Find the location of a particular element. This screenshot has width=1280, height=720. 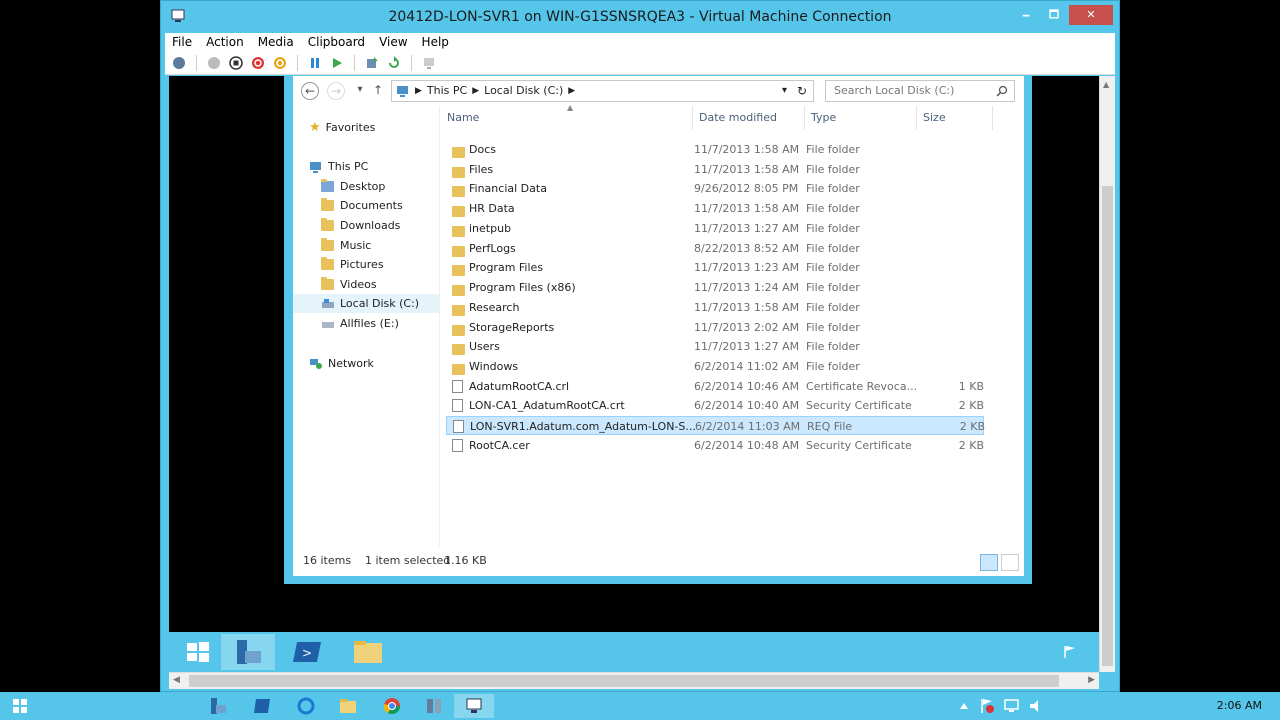

shutdown-icon is located at coordinates (258, 63).